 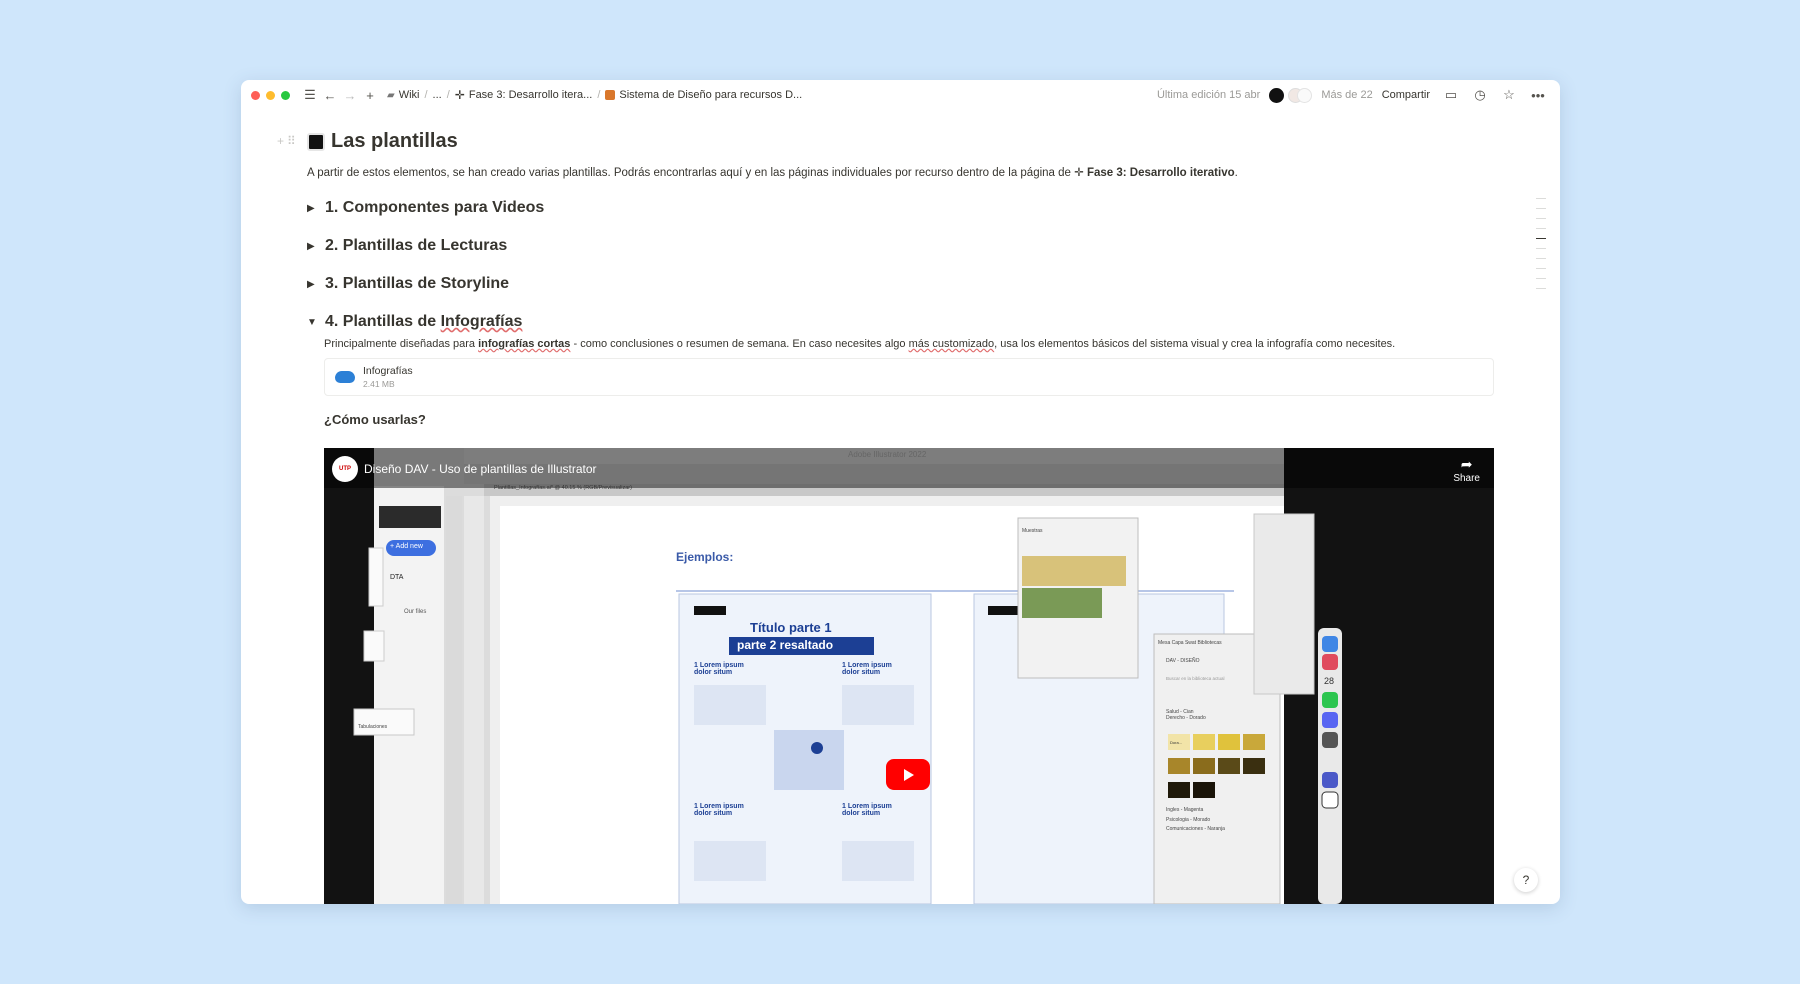 What do you see at coordinates (415, 612) in the screenshot?
I see `our-files-label: Our files` at bounding box center [415, 612].